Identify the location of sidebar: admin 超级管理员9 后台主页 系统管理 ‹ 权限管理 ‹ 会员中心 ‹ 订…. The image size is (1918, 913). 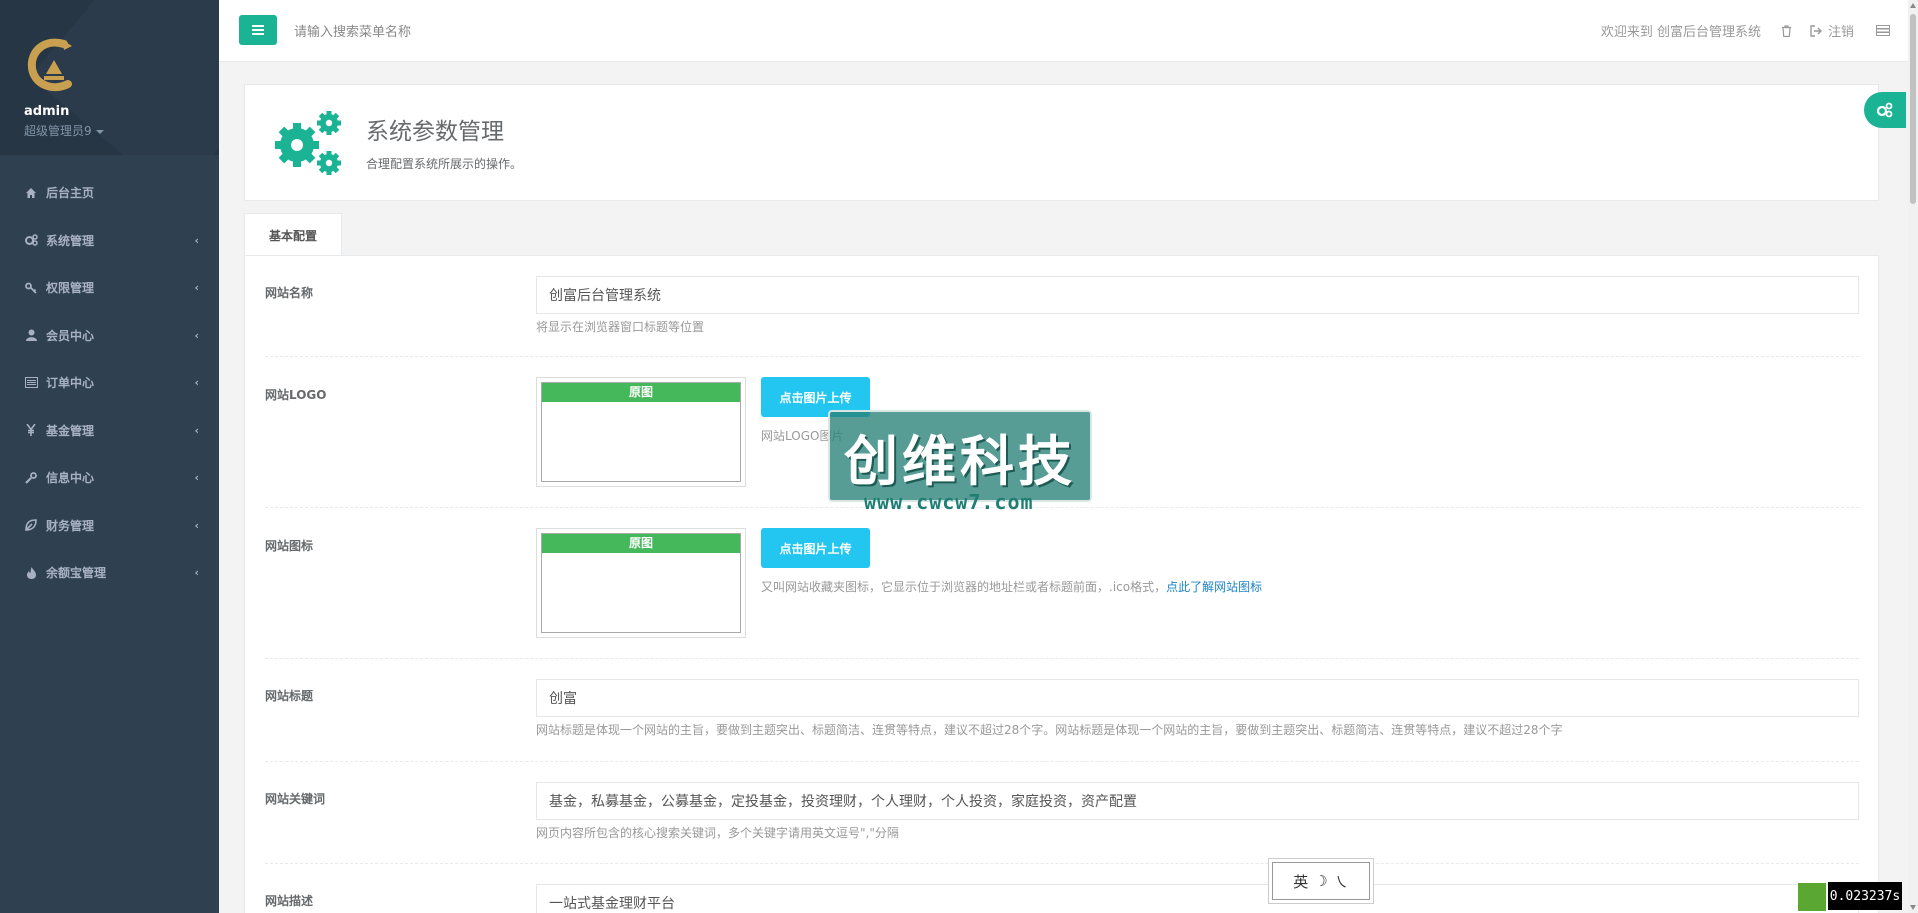
(109, 456).